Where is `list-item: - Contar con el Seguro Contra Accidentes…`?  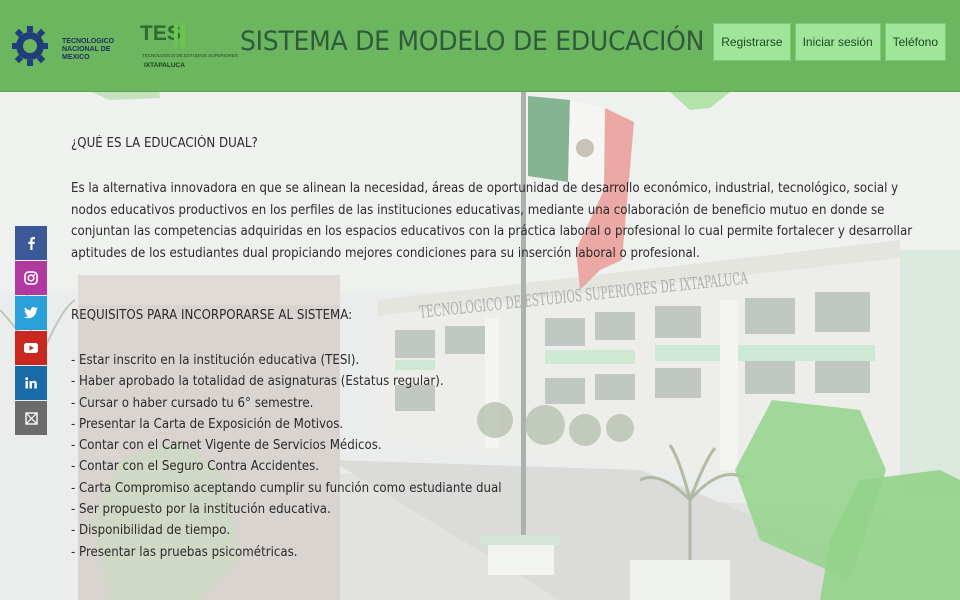 list-item: - Contar con el Seguro Contra Accidentes… is located at coordinates (195, 467).